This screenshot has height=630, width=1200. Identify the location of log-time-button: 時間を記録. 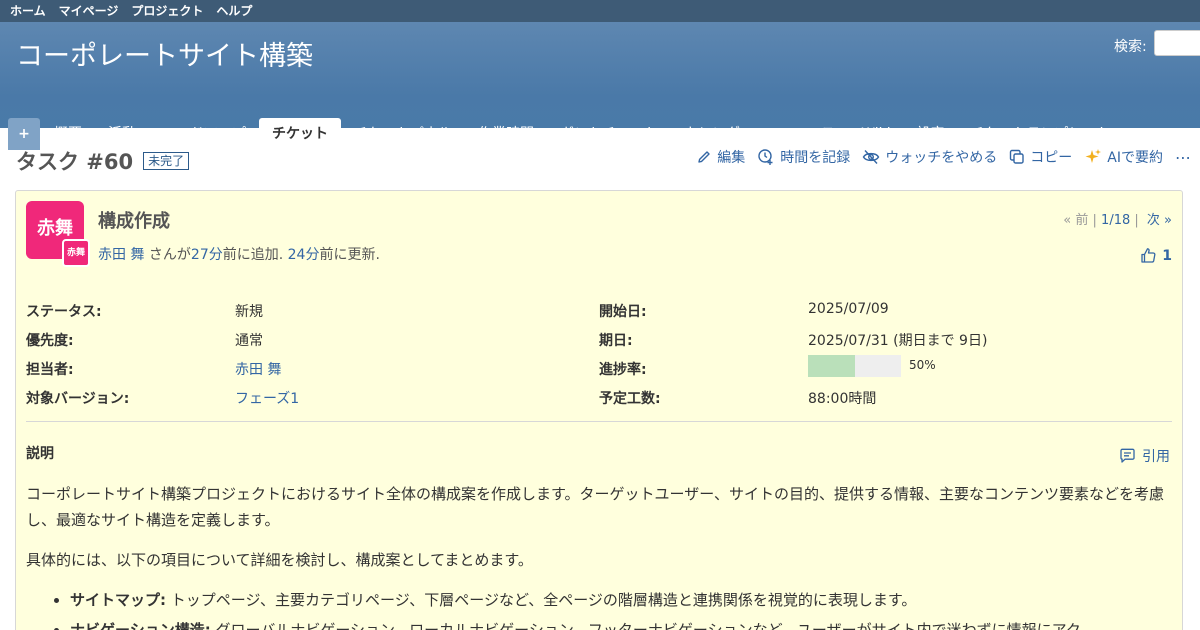
(803, 157).